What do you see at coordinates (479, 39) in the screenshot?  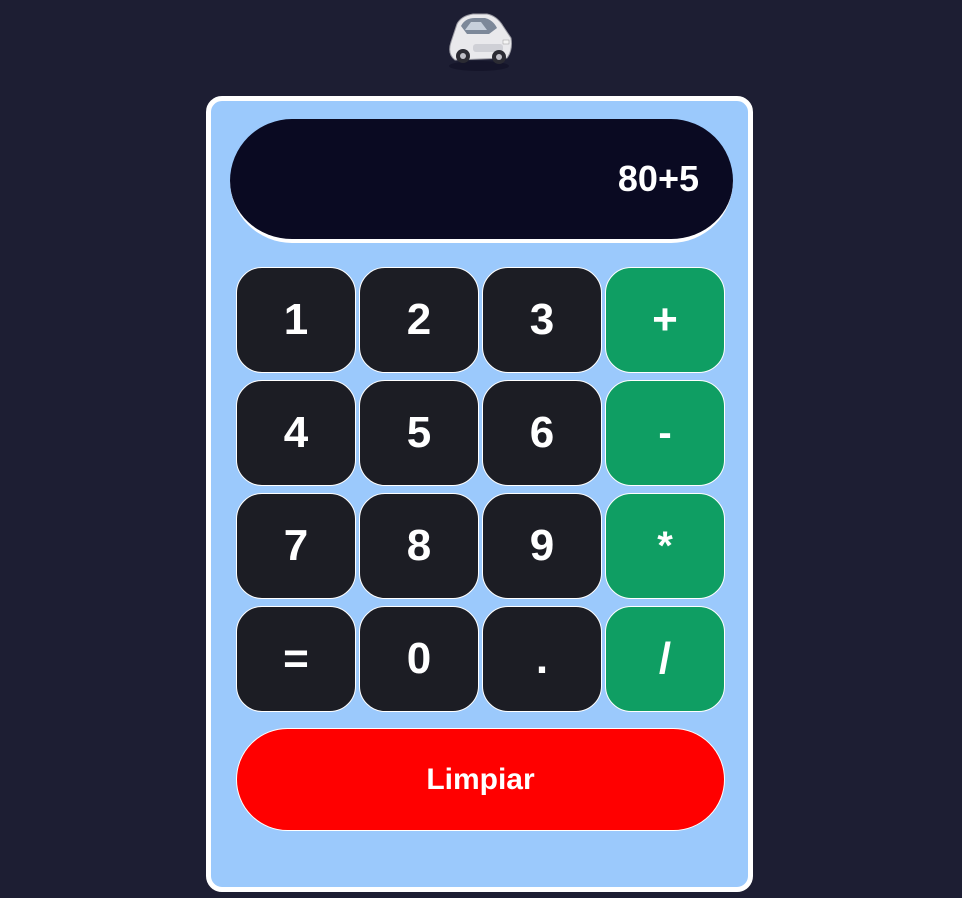 I see `car-logo-icon` at bounding box center [479, 39].